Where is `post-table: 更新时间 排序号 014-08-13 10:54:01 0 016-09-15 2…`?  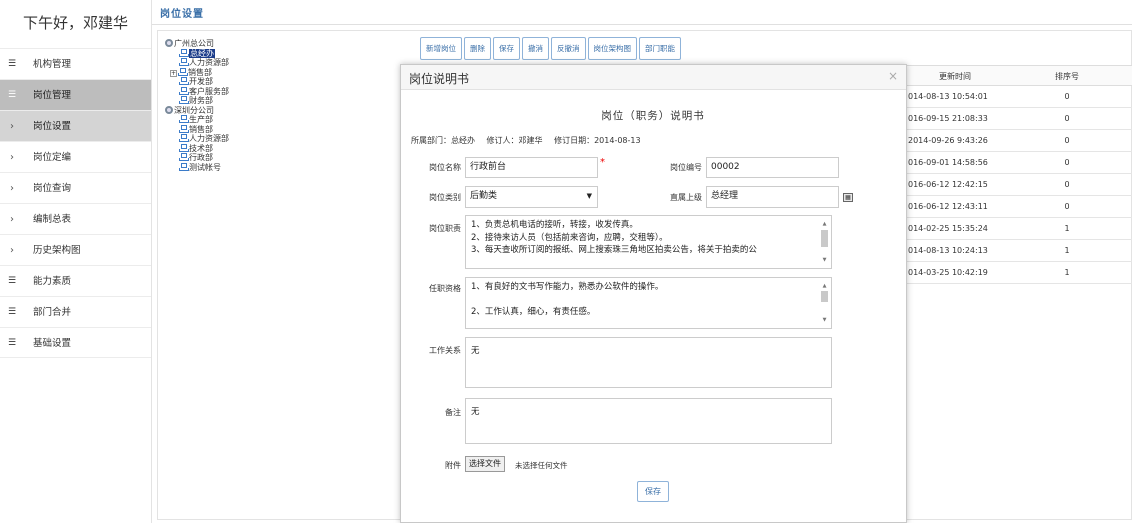 post-table: 更新时间 排序号 014-08-13 10:54:01 0 016-09-15 2… is located at coordinates (1019, 174).